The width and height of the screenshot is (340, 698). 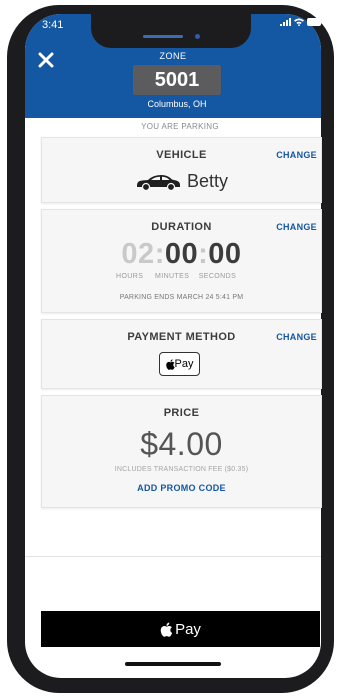 What do you see at coordinates (180, 126) in the screenshot?
I see `parking-label: YOU ARE PARKING` at bounding box center [180, 126].